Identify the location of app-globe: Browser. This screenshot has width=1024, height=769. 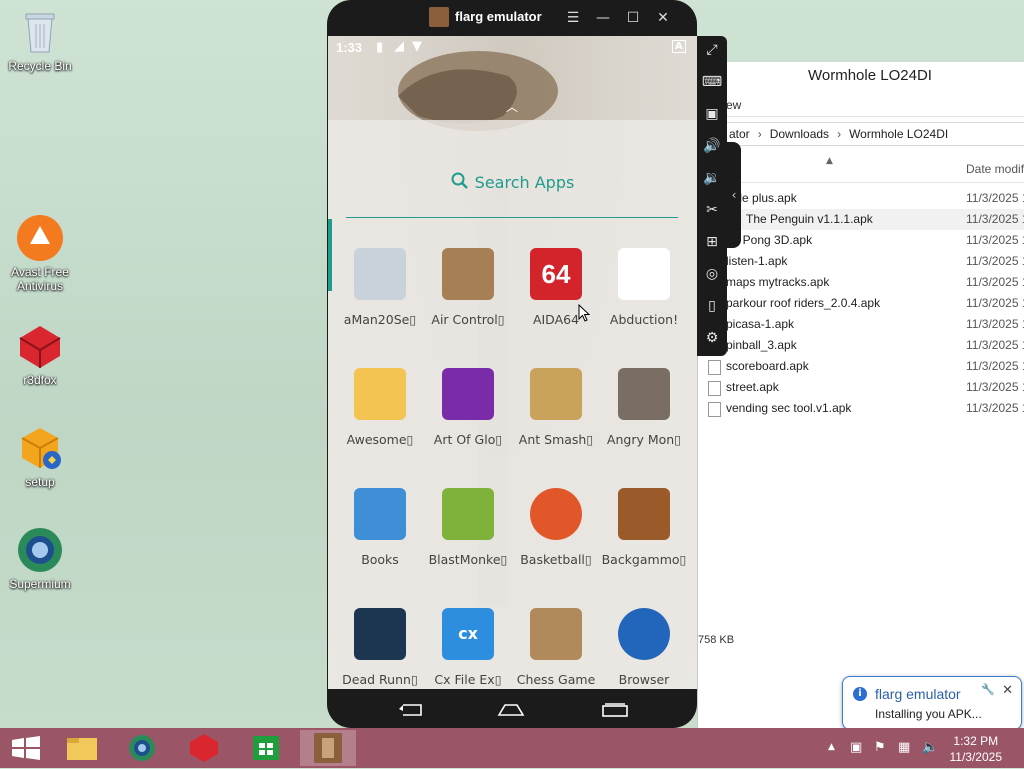
(644, 647).